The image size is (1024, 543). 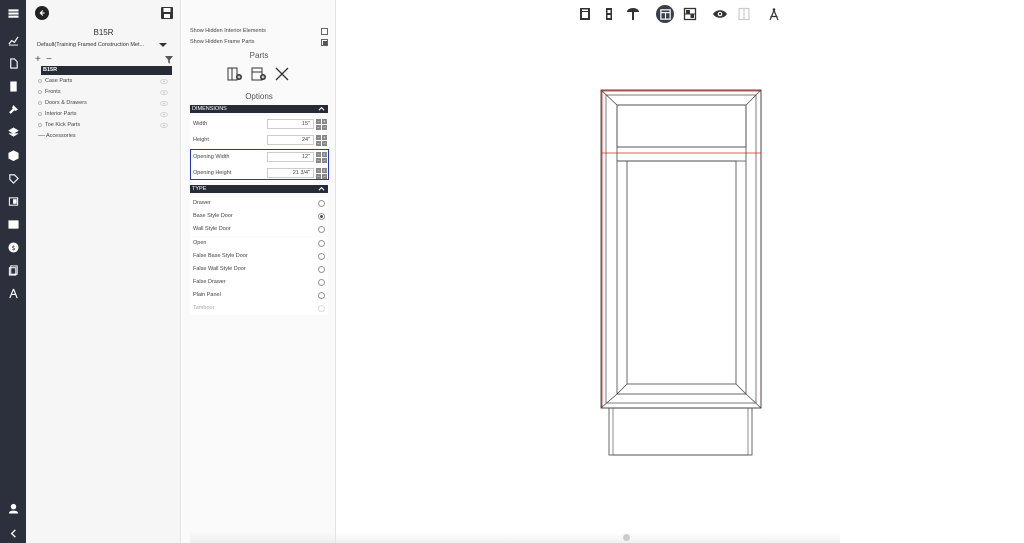 I want to click on box-icon, so click(x=13, y=155).